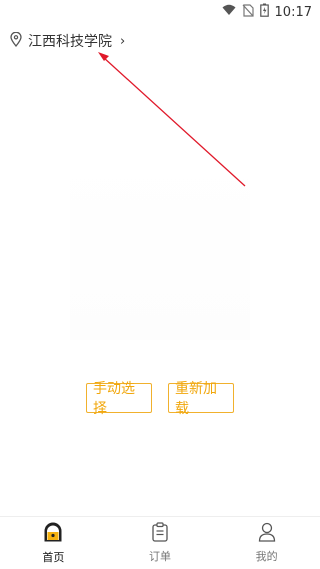  What do you see at coordinates (53, 557) in the screenshot?
I see `tab-home-label: 首页` at bounding box center [53, 557].